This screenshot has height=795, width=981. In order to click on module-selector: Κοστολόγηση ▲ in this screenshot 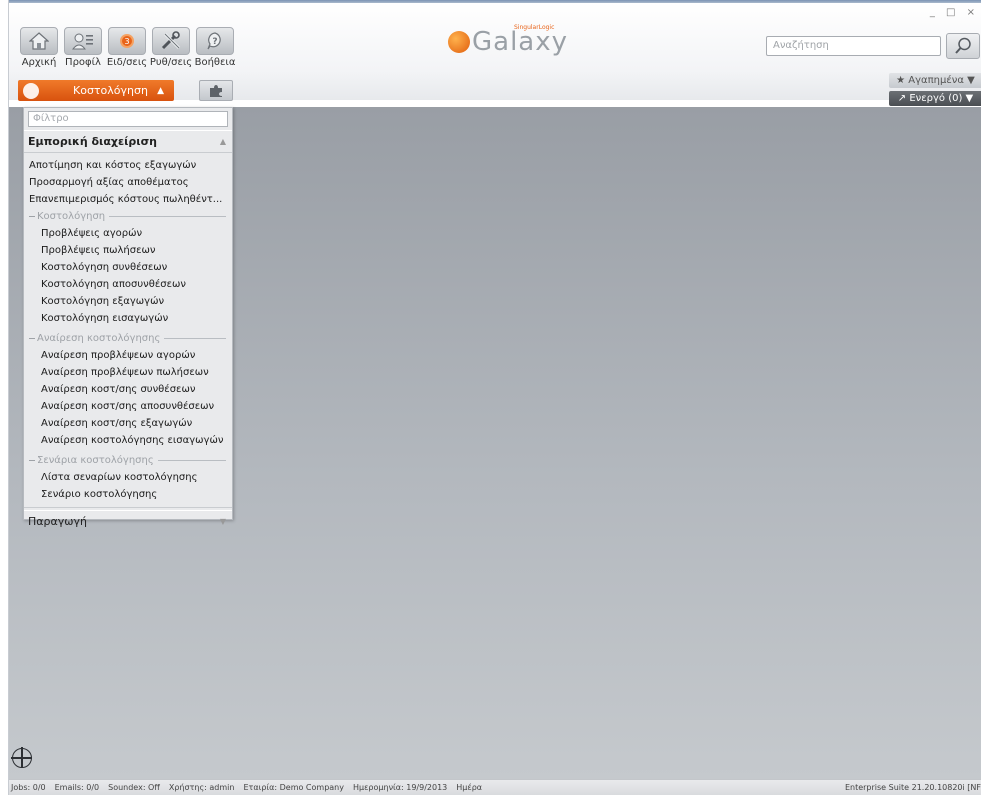, I will do `click(96, 90)`.